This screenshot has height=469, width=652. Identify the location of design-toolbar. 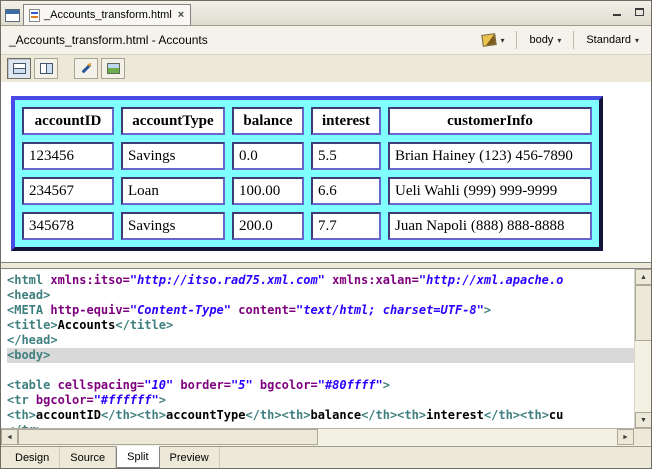
(326, 68).